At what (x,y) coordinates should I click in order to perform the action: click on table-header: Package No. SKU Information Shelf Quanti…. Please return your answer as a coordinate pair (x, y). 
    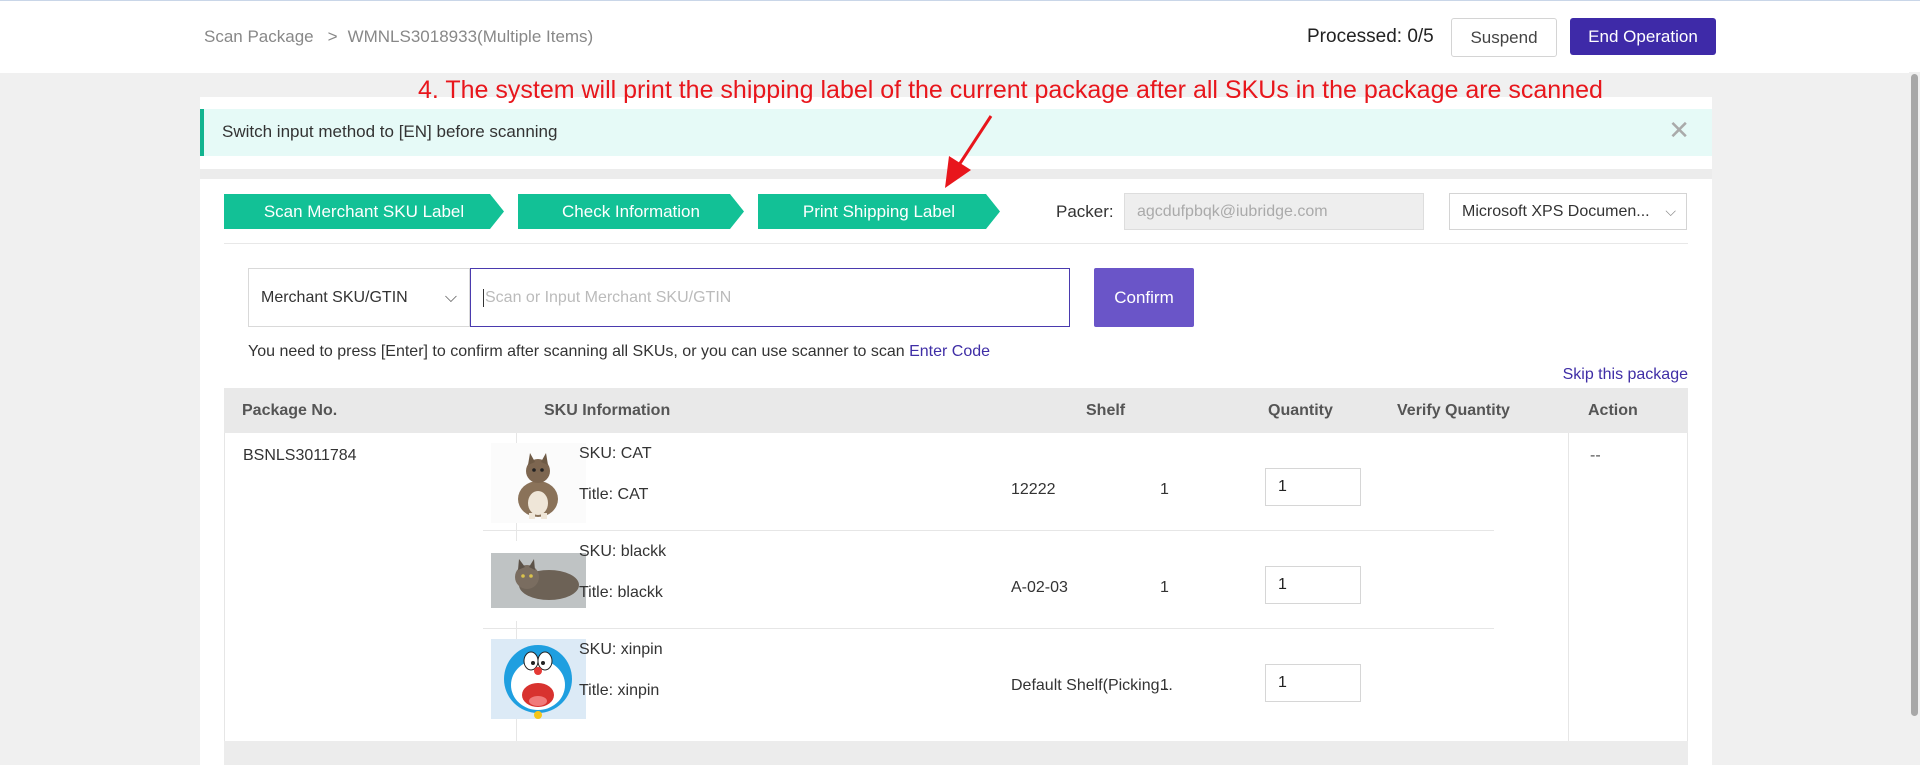
    Looking at the image, I should click on (956, 410).